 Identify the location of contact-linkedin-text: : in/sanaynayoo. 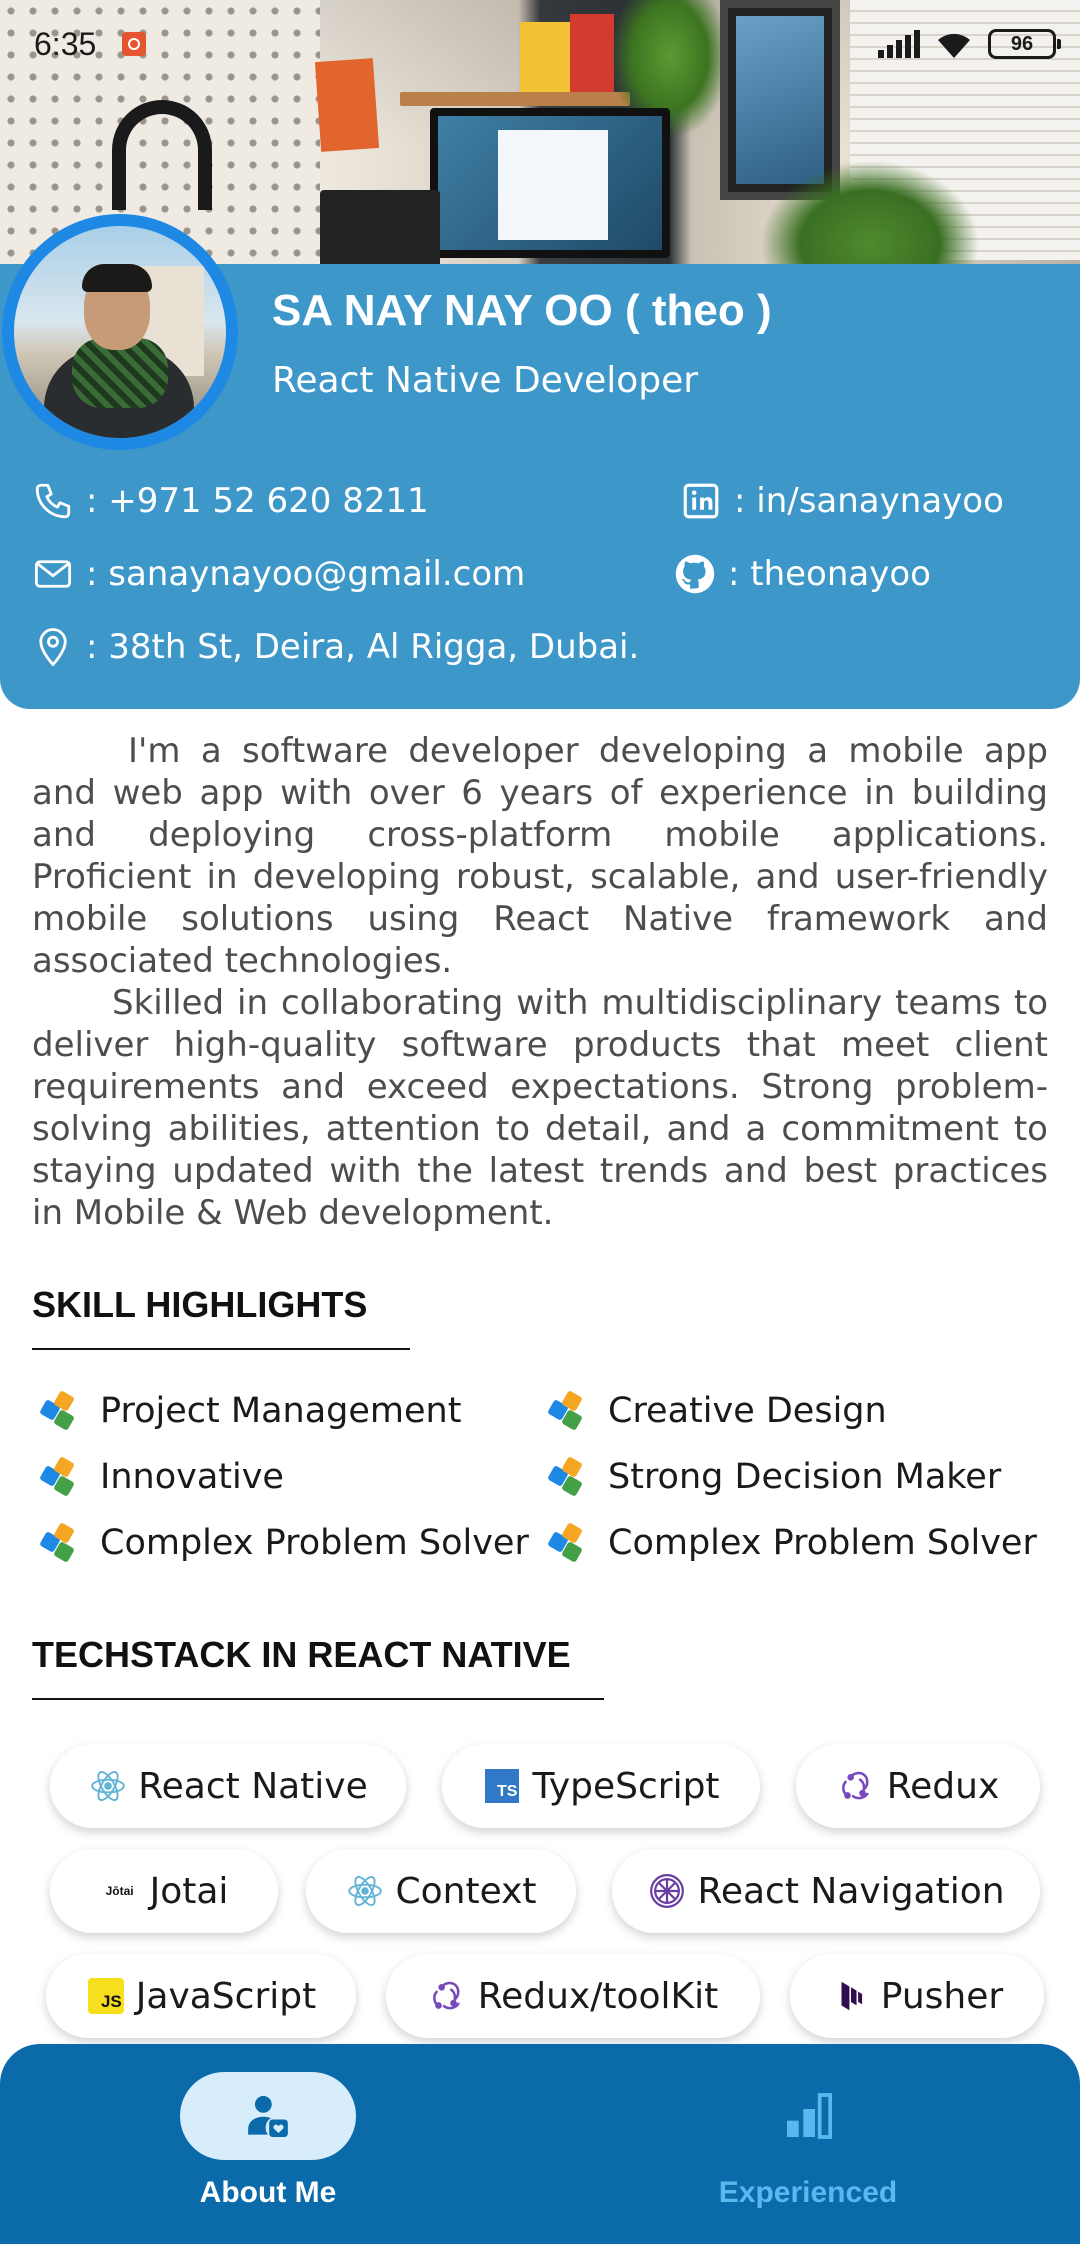
(869, 501).